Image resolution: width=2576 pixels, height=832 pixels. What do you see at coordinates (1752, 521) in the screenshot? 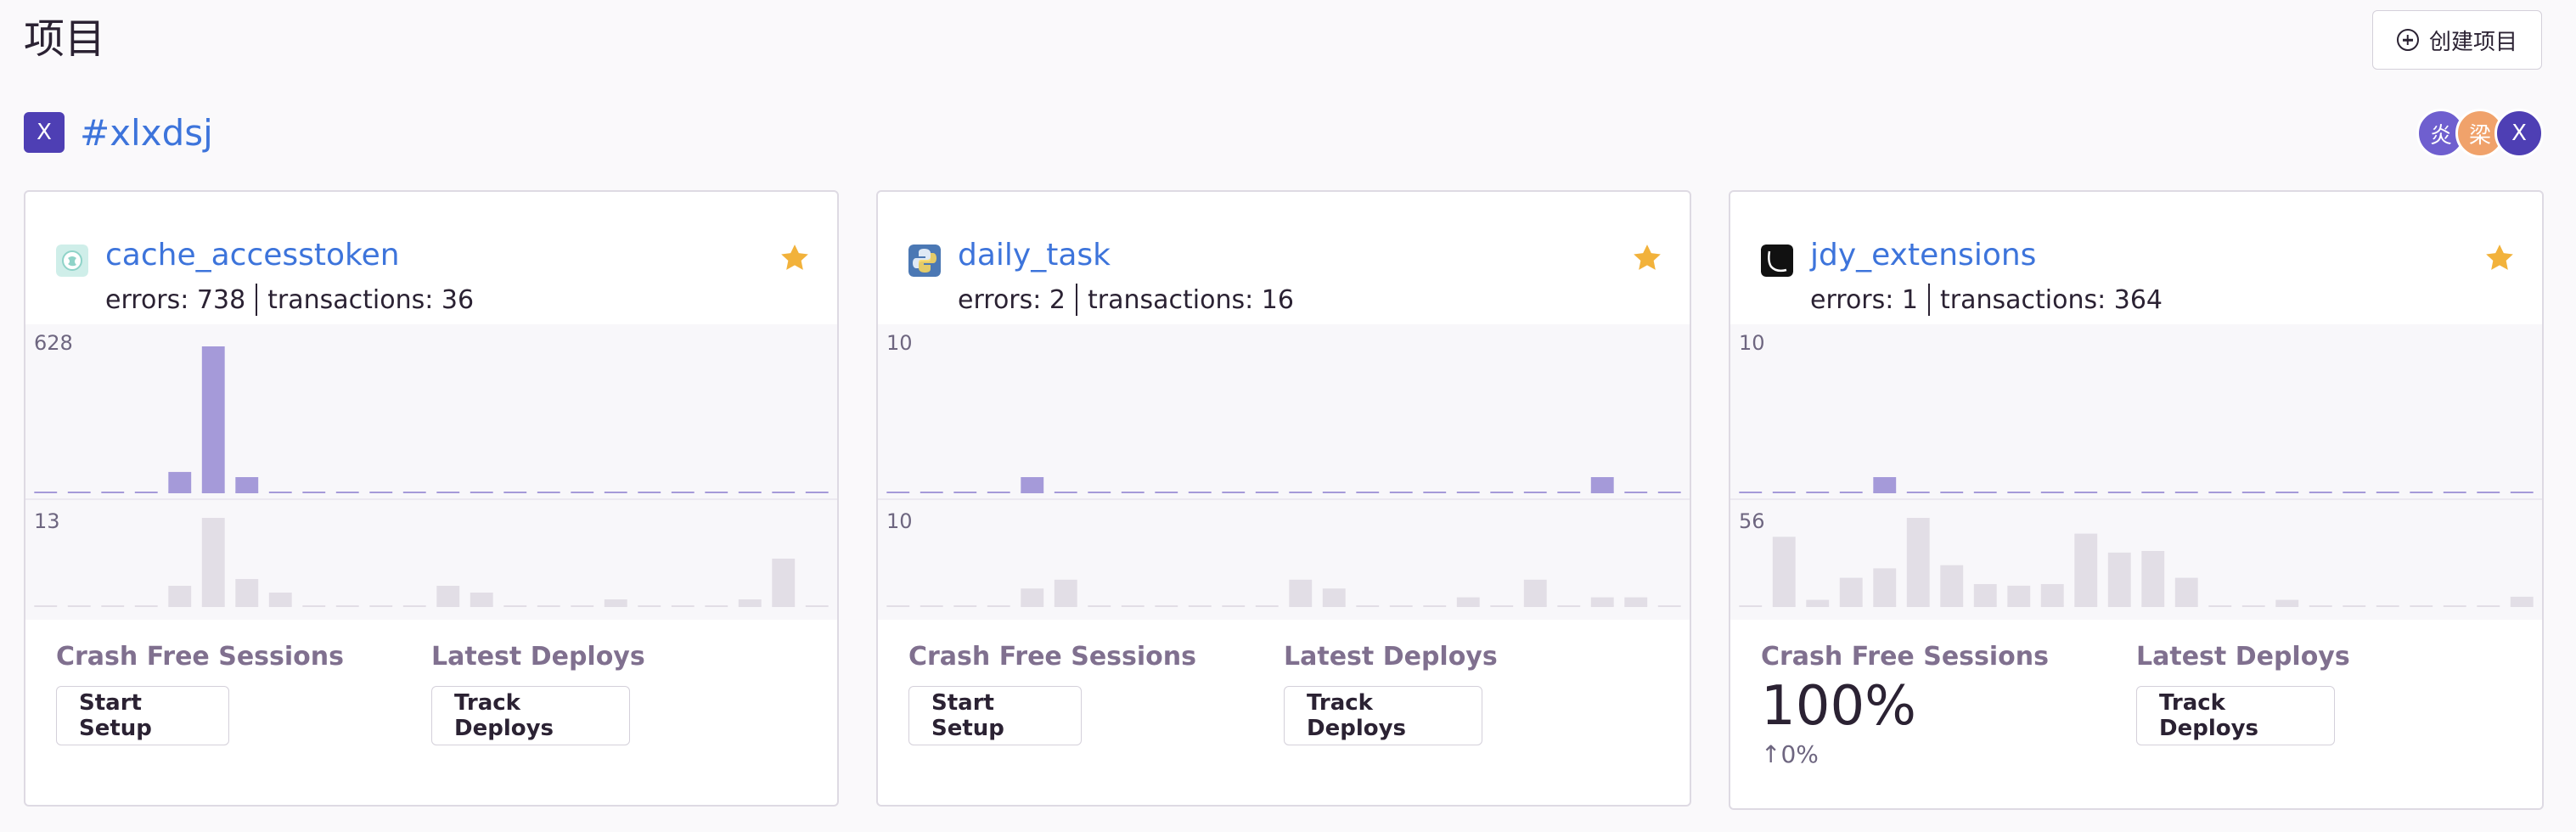
I see `transactions-max-label: 56` at bounding box center [1752, 521].